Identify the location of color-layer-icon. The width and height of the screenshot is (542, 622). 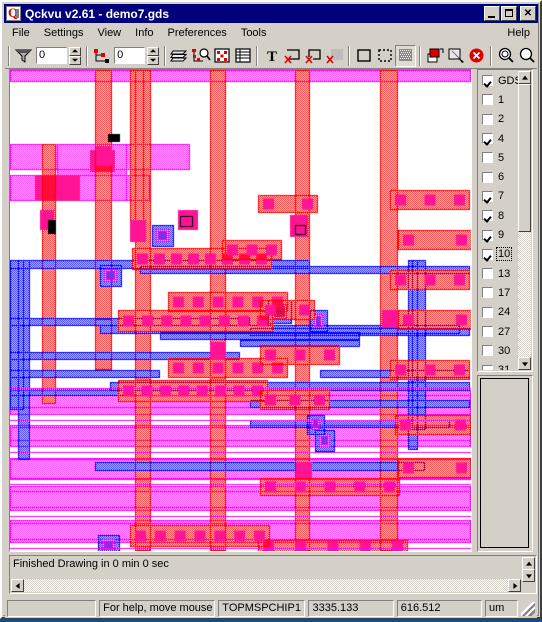
(435, 55).